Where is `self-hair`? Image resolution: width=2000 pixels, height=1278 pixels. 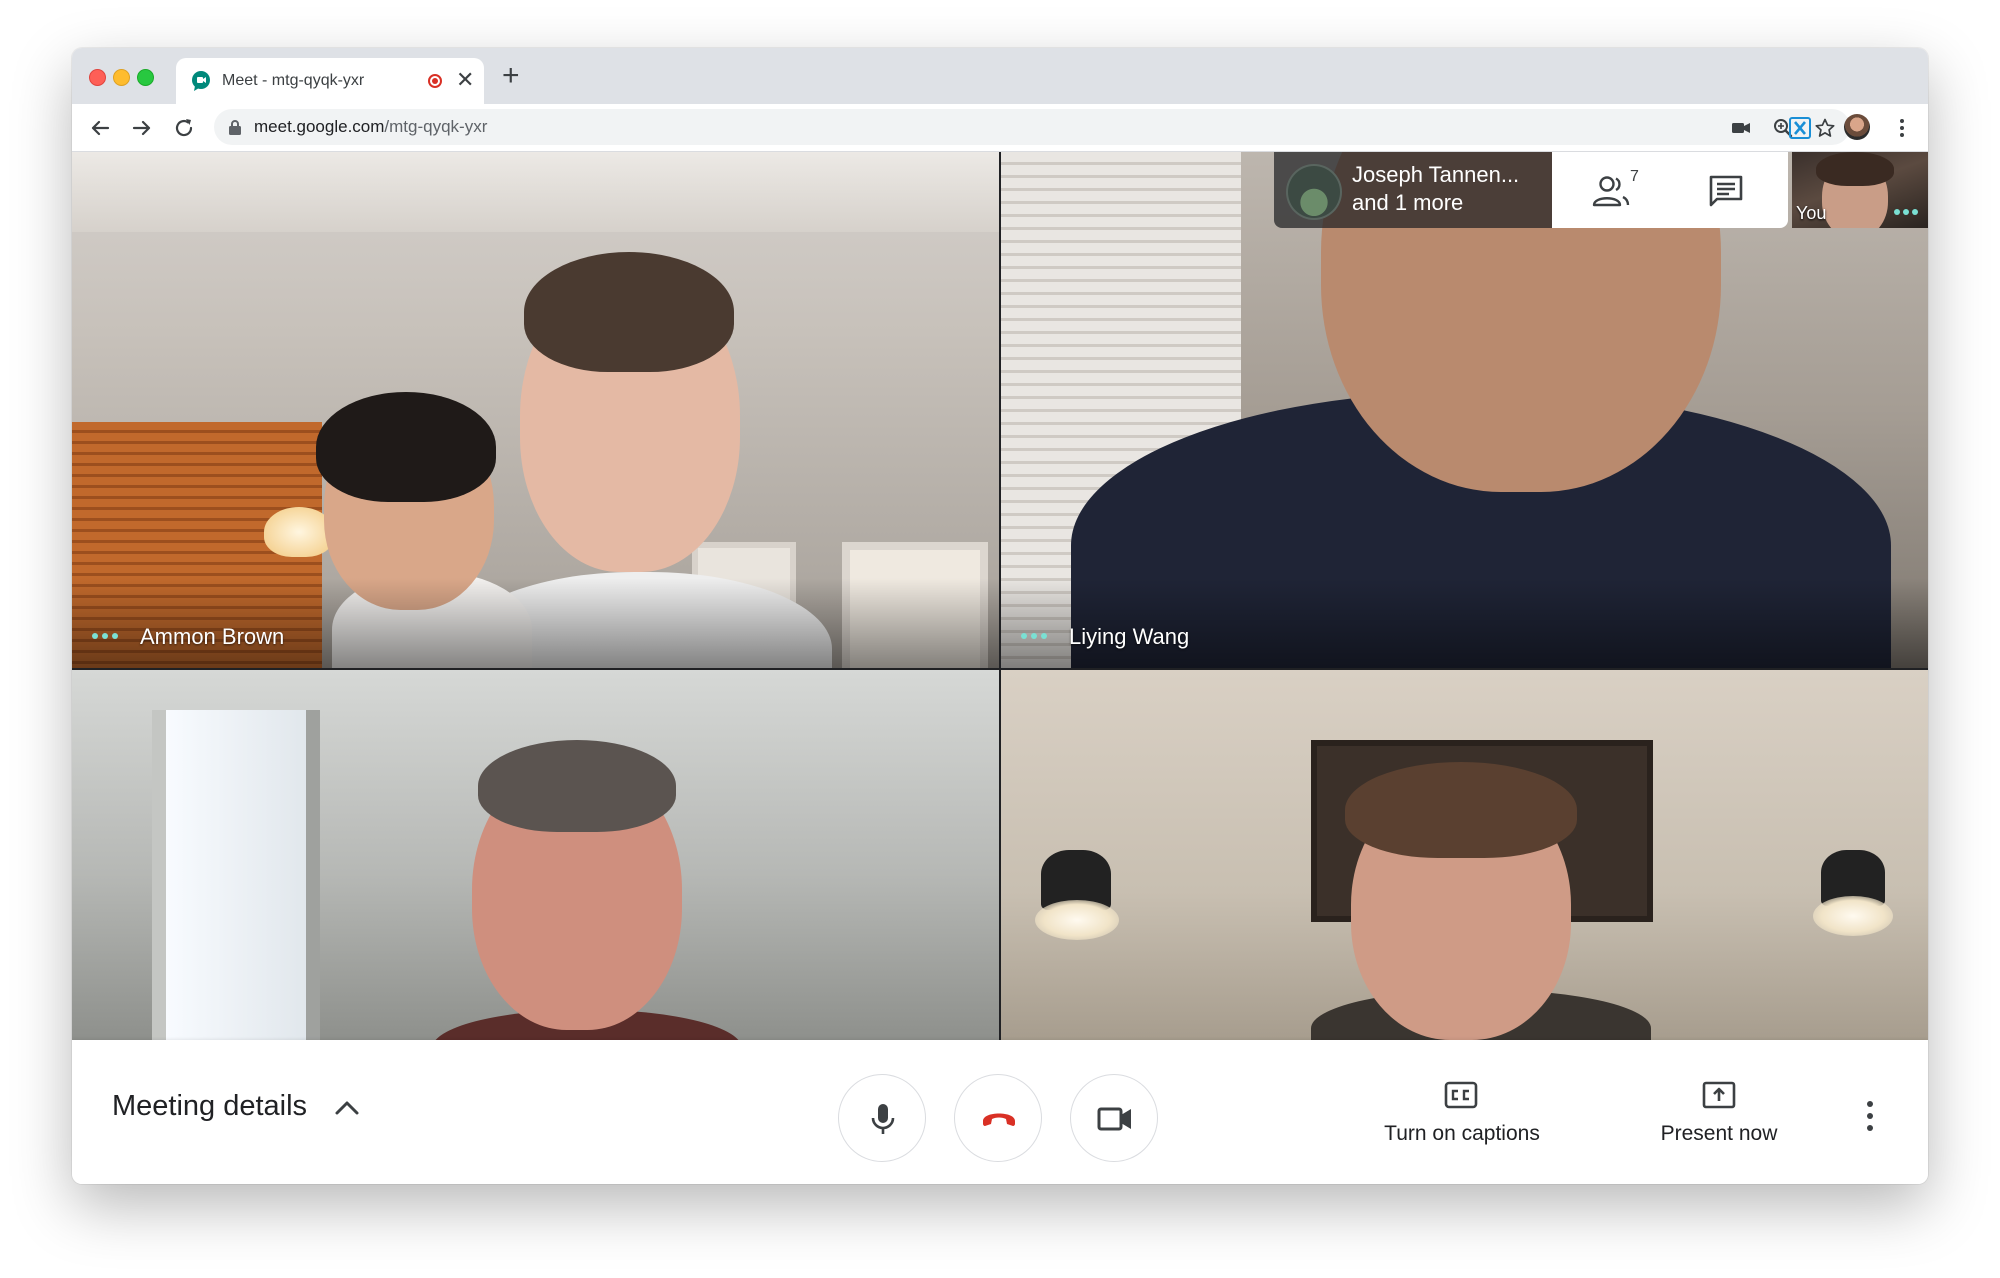
self-hair is located at coordinates (1855, 169).